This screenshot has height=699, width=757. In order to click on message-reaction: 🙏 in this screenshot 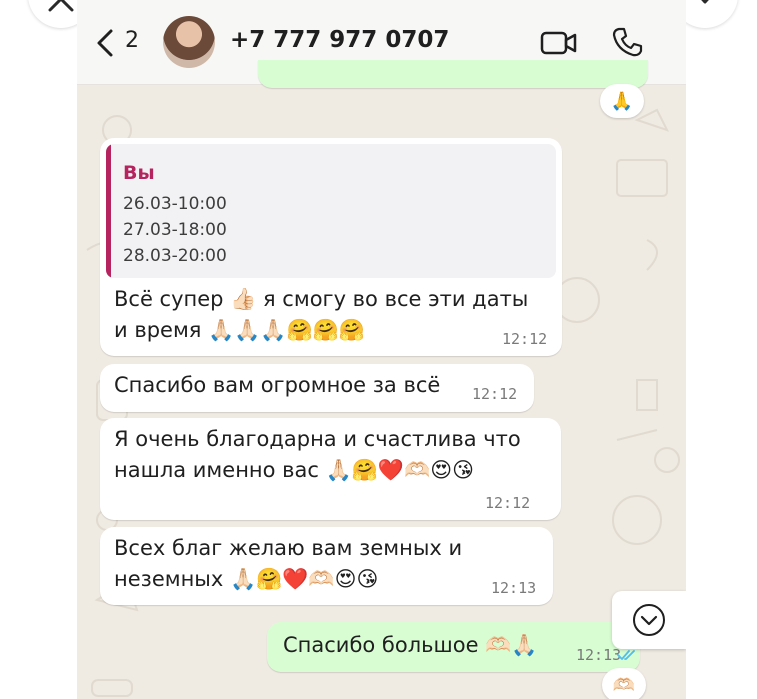, I will do `click(622, 101)`.